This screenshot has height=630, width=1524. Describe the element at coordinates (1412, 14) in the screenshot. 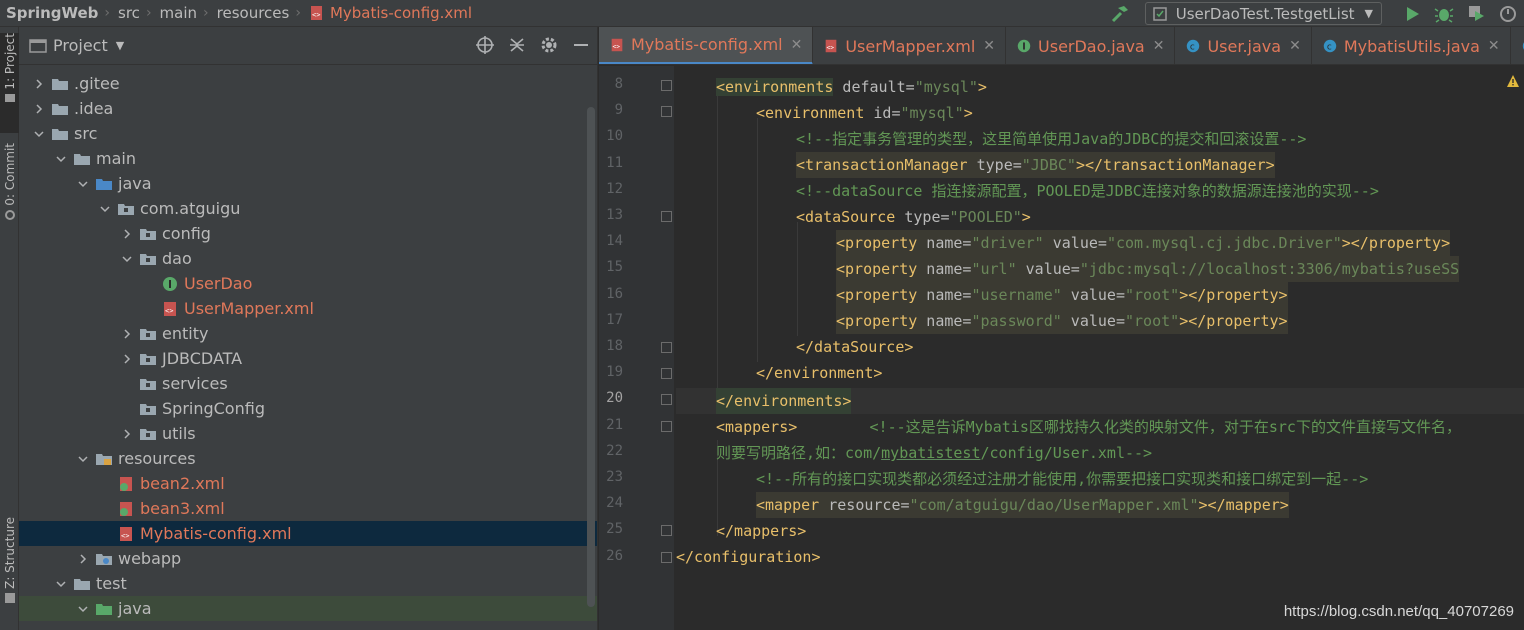

I see `run-icon` at that location.